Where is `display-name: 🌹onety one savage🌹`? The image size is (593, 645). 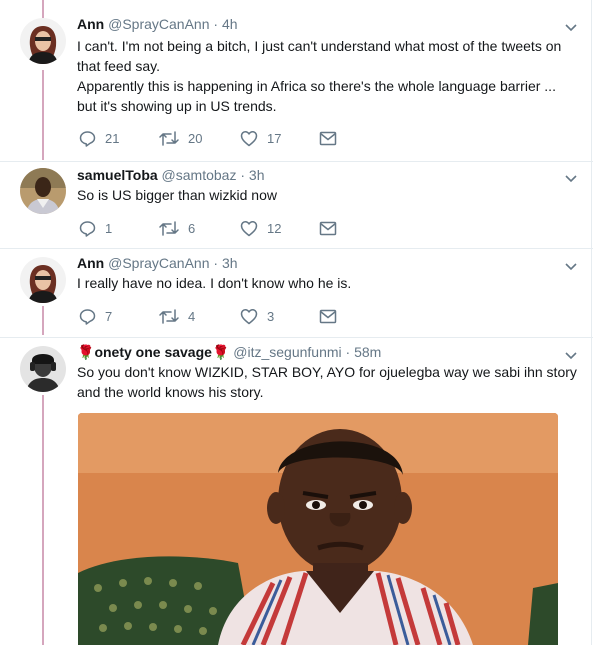
display-name: 🌹onety one savage🌹 is located at coordinates (153, 352).